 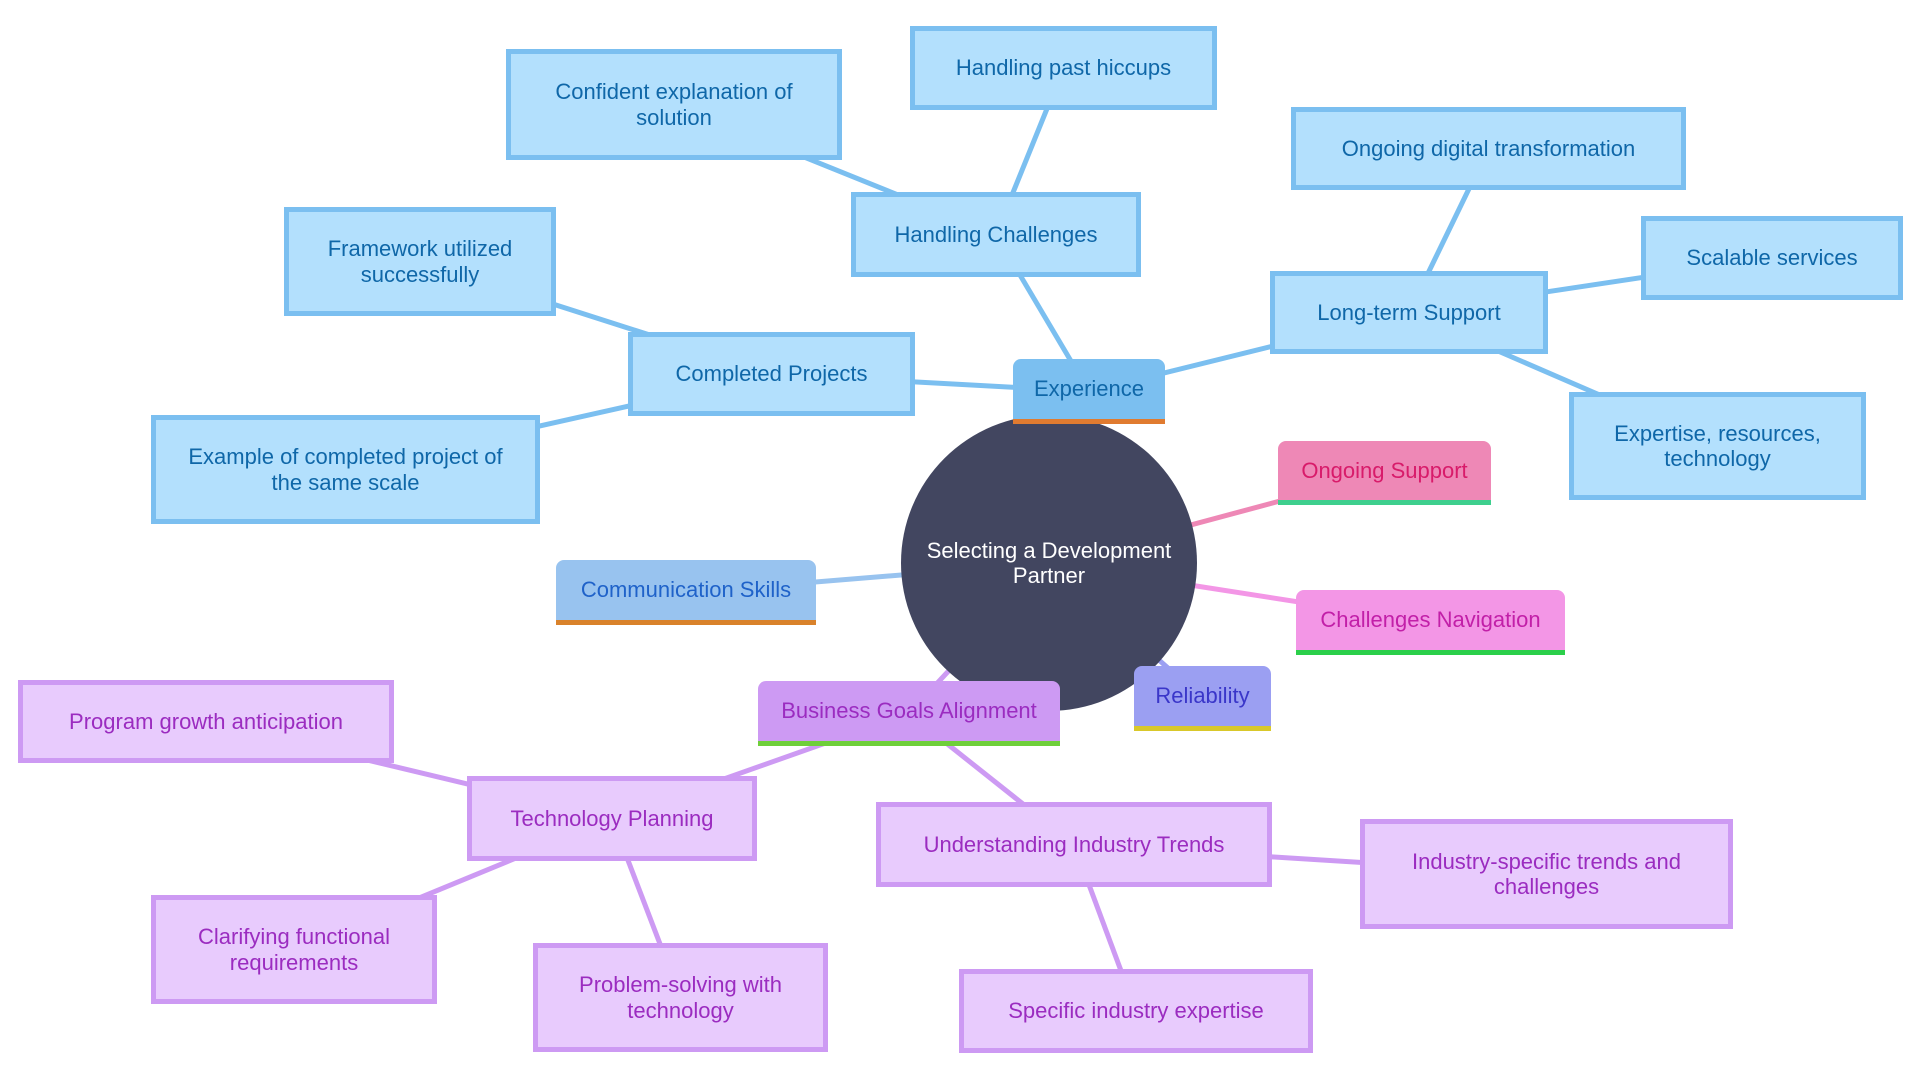 What do you see at coordinates (909, 711) in the screenshot?
I see `node-label: Business Goals Alignment` at bounding box center [909, 711].